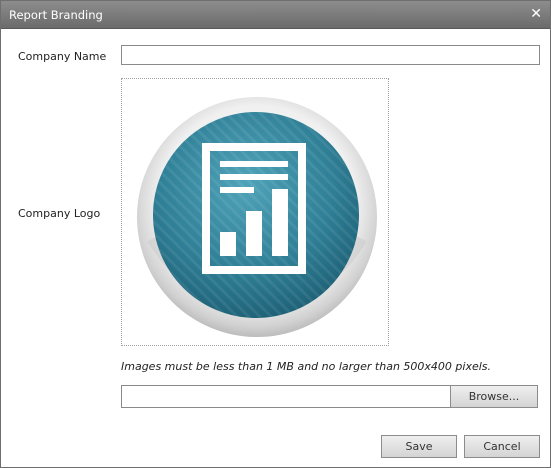 The width and height of the screenshot is (551, 468). Describe the element at coordinates (285, 396) in the screenshot. I see `logo-file-path-input` at that location.